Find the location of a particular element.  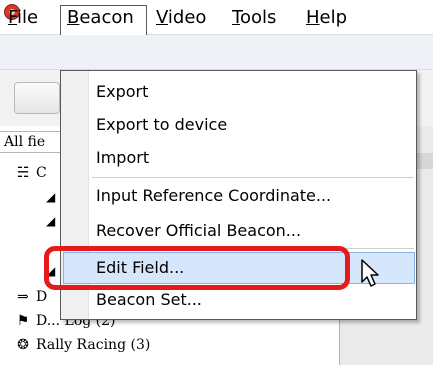

tree-row-d: ⇒ D is located at coordinates (30, 297).